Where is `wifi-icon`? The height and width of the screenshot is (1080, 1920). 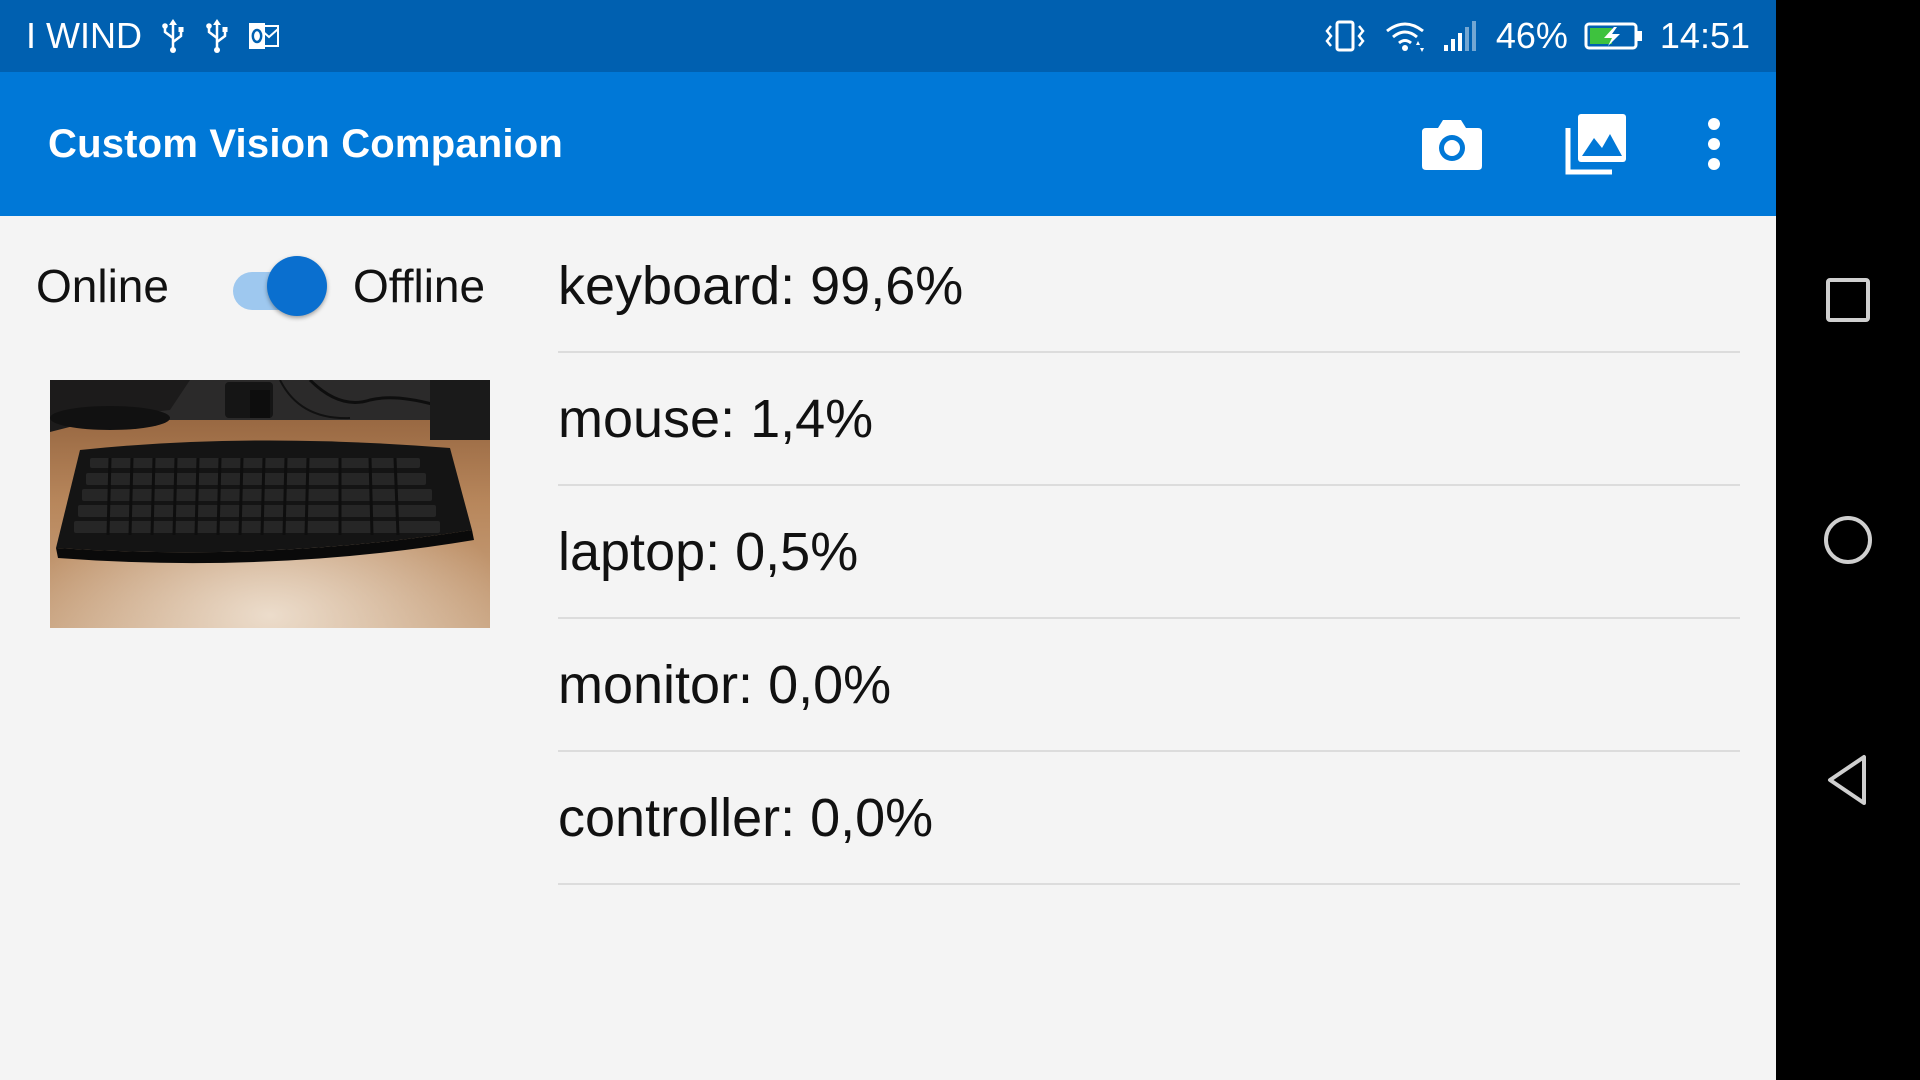
wifi-icon is located at coordinates (1405, 36).